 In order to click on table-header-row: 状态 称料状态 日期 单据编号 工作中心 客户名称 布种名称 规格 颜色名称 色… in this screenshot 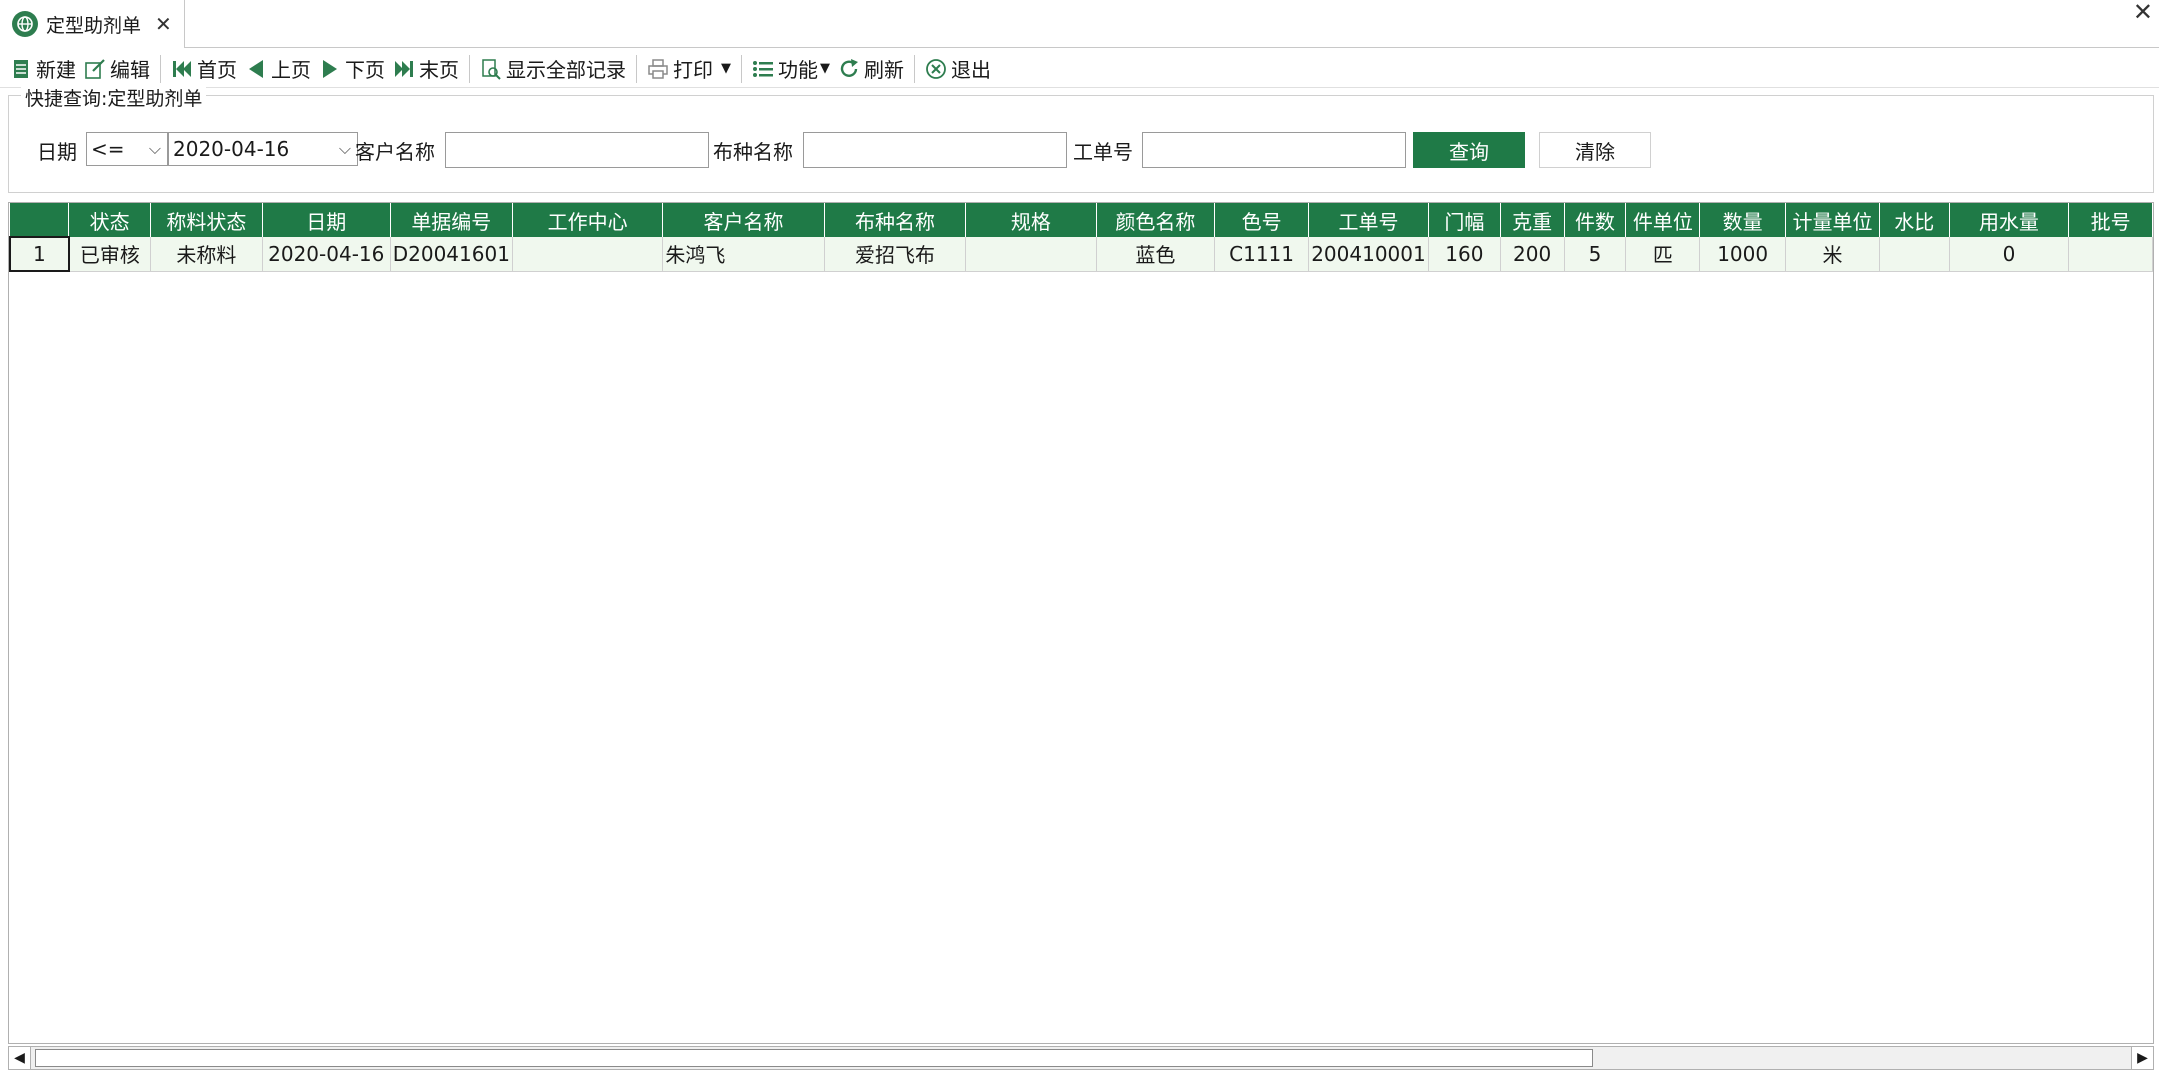, I will do `click(1081, 220)`.